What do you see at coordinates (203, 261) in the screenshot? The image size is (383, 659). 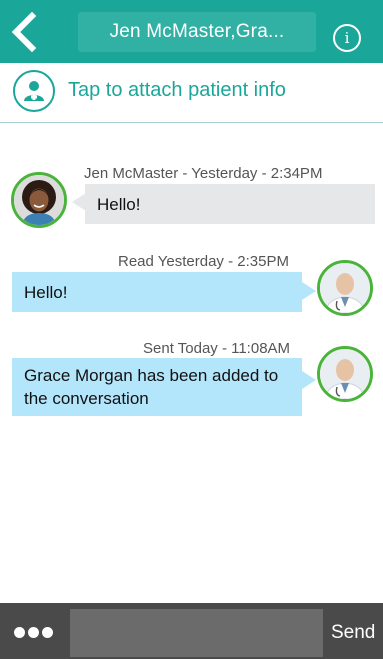 I see `message-meta: Read Yesterday - 2:35PM` at bounding box center [203, 261].